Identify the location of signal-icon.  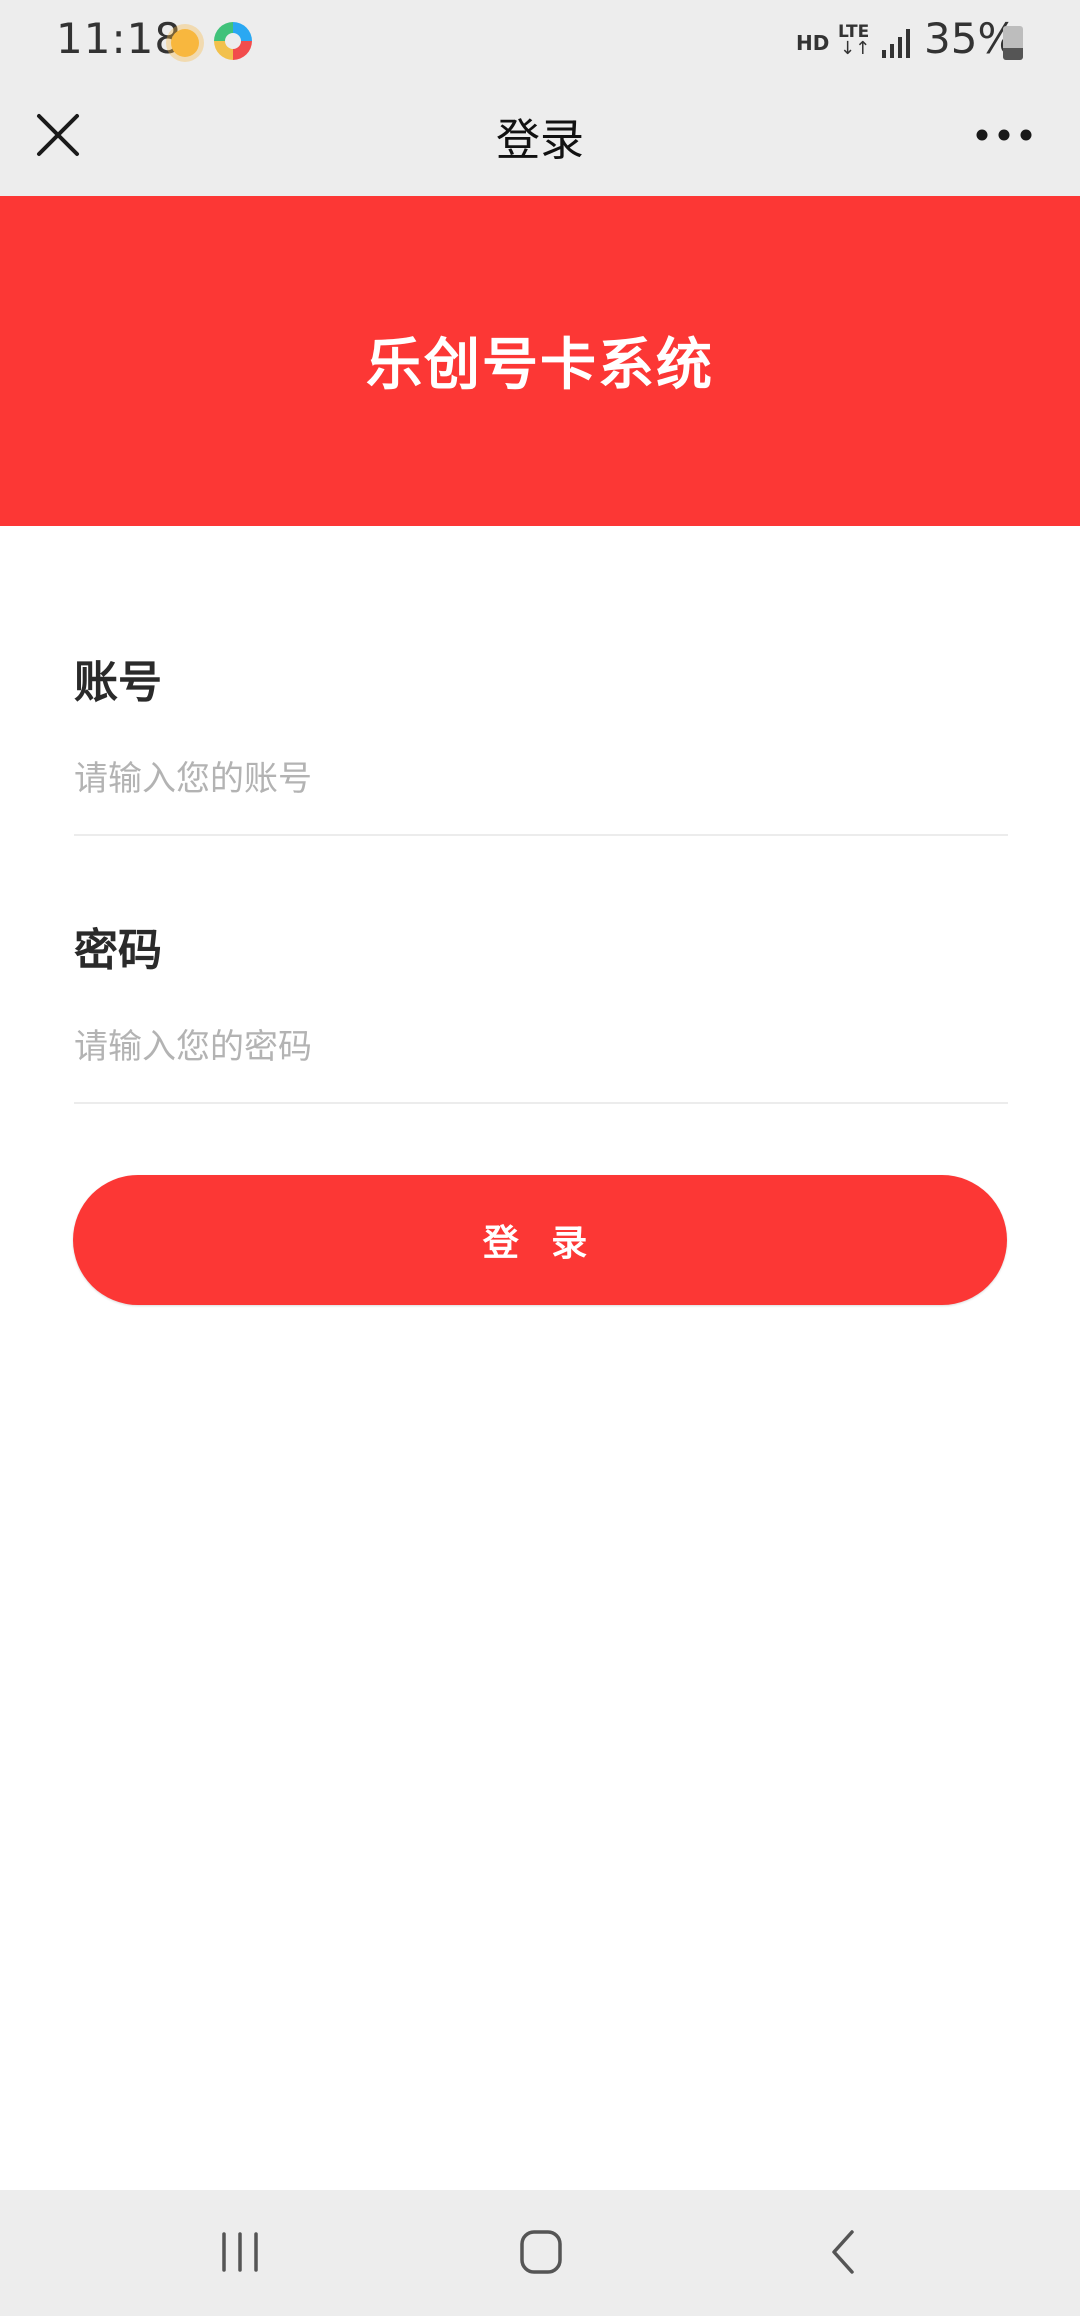
(896, 43).